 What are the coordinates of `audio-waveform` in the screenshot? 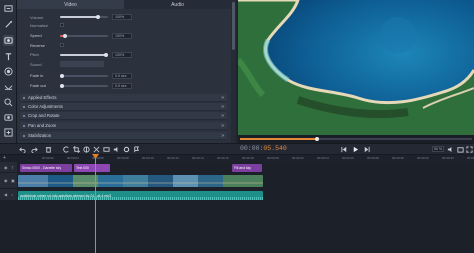 It's located at (140, 198).